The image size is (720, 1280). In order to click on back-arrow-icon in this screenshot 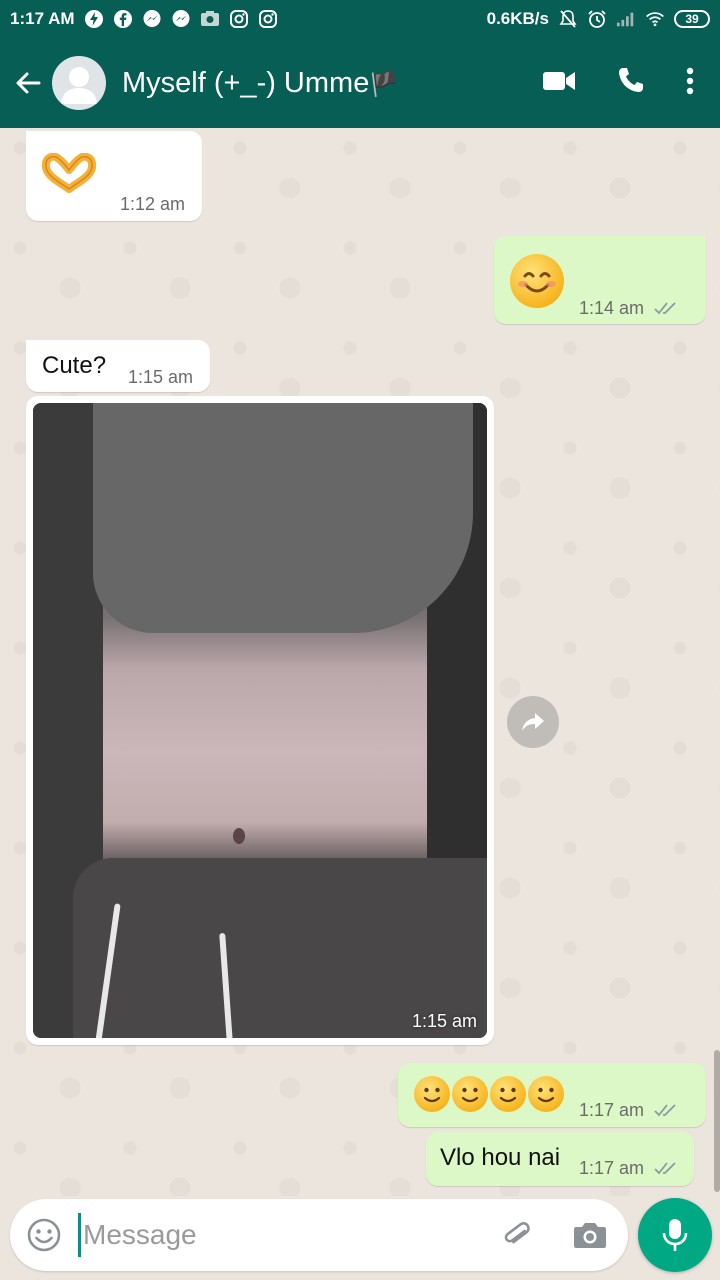, I will do `click(28, 83)`.